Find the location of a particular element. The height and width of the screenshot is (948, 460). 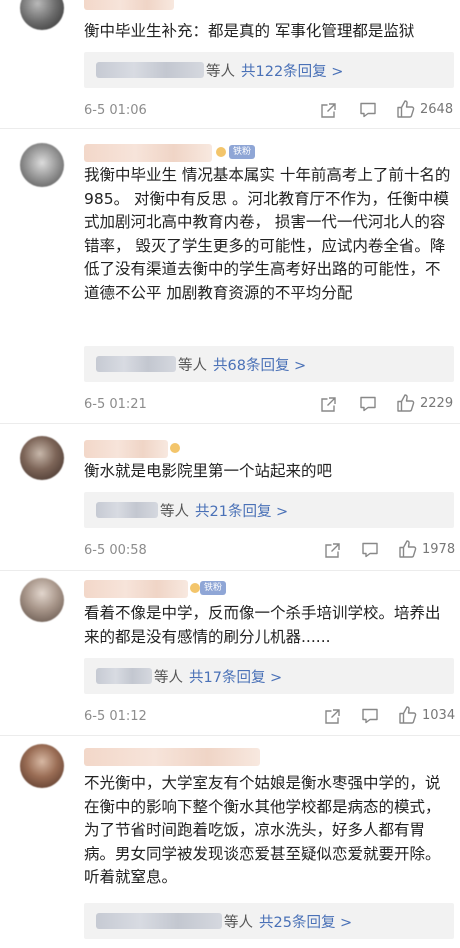

reply-preview: 等人 共17条回复 > is located at coordinates (269, 676).